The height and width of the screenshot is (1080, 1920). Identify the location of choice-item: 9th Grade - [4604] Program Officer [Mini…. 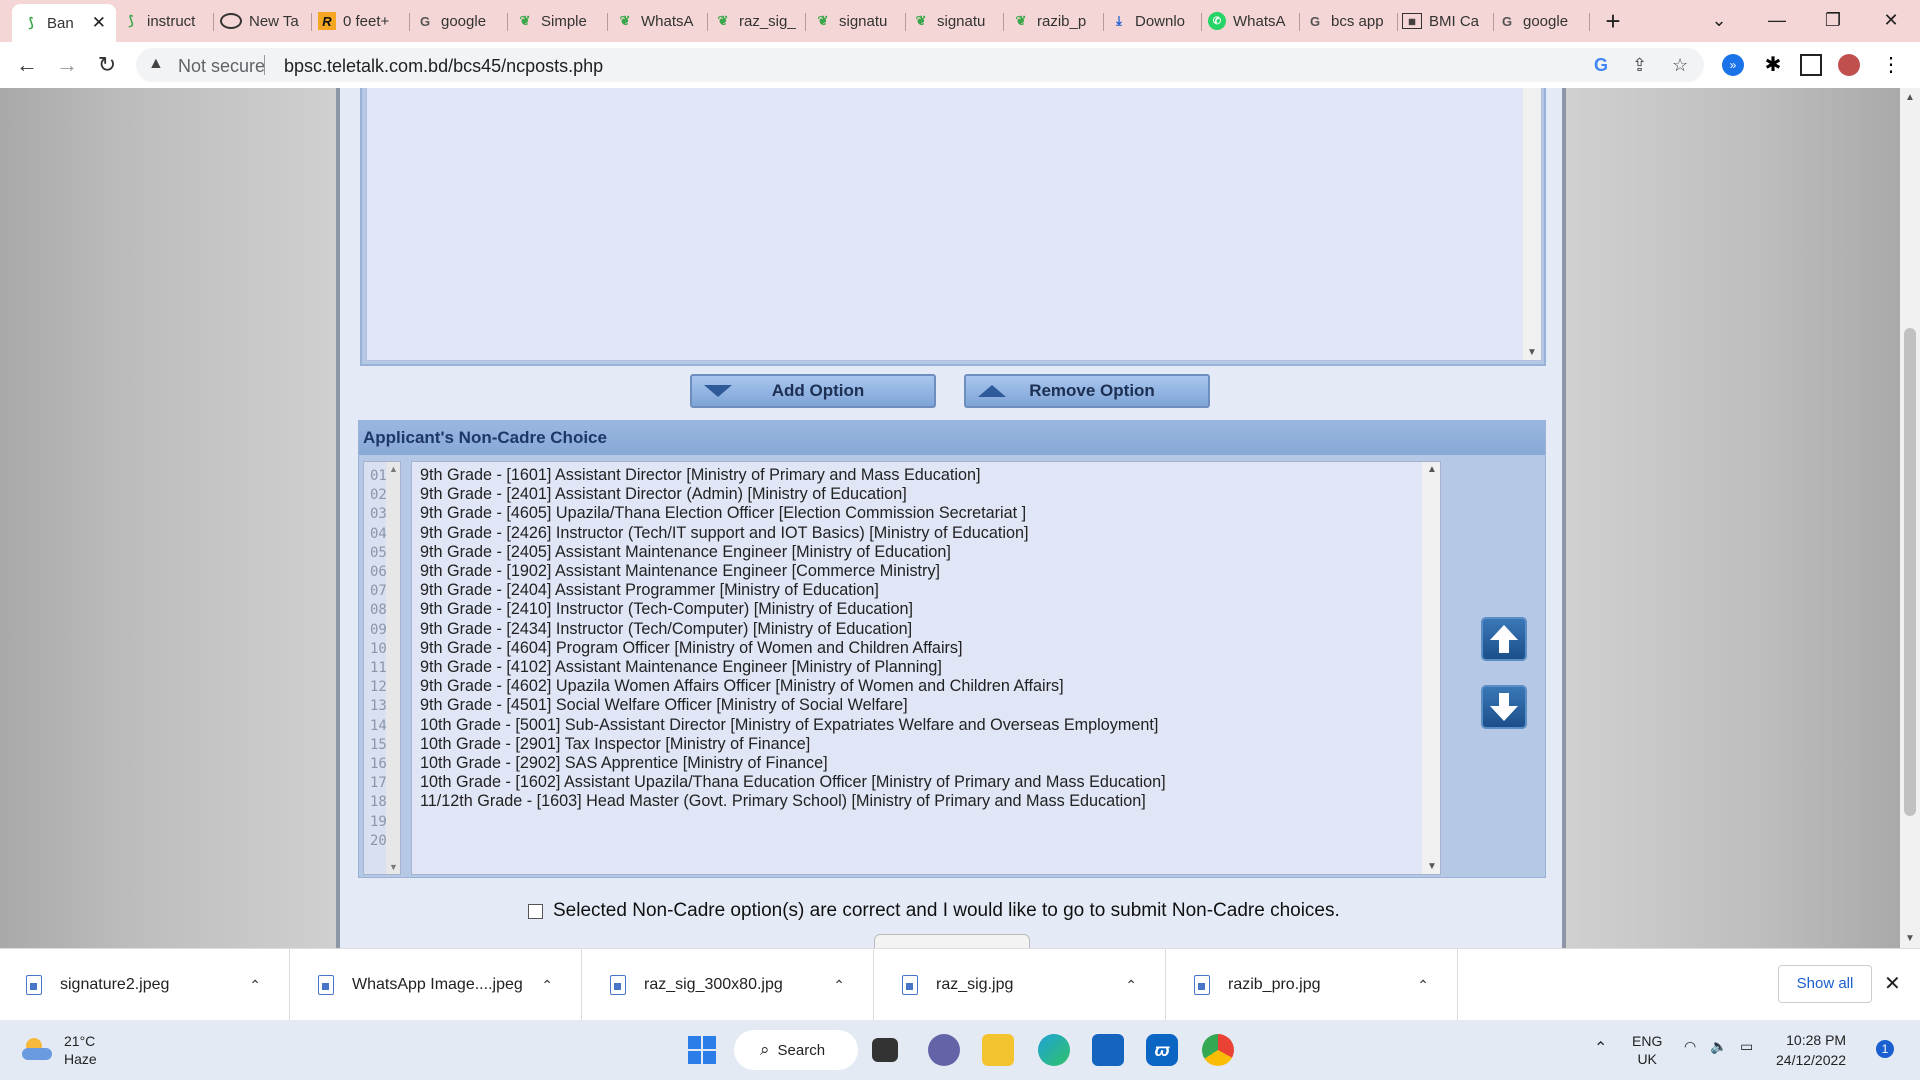
(691, 648).